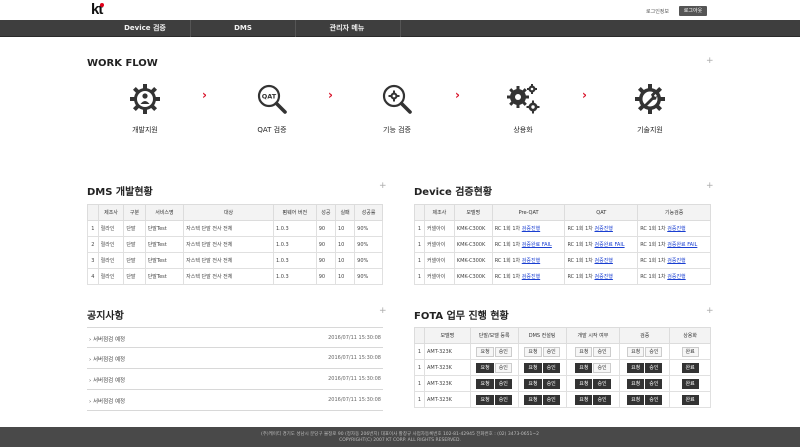 Image resolution: width=800 pixels, height=447 pixels. I want to click on fota-title: FOTA 업무 진행 현황, so click(461, 316).